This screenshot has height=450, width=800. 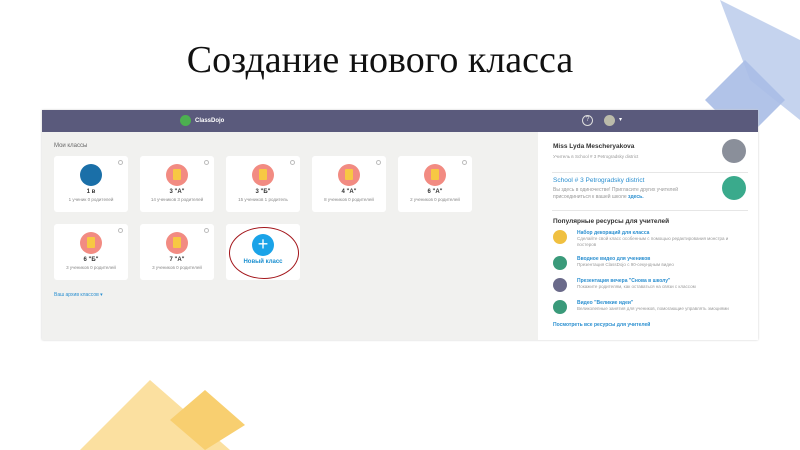 What do you see at coordinates (185, 120) in the screenshot?
I see `dojo-logo-icon` at bounding box center [185, 120].